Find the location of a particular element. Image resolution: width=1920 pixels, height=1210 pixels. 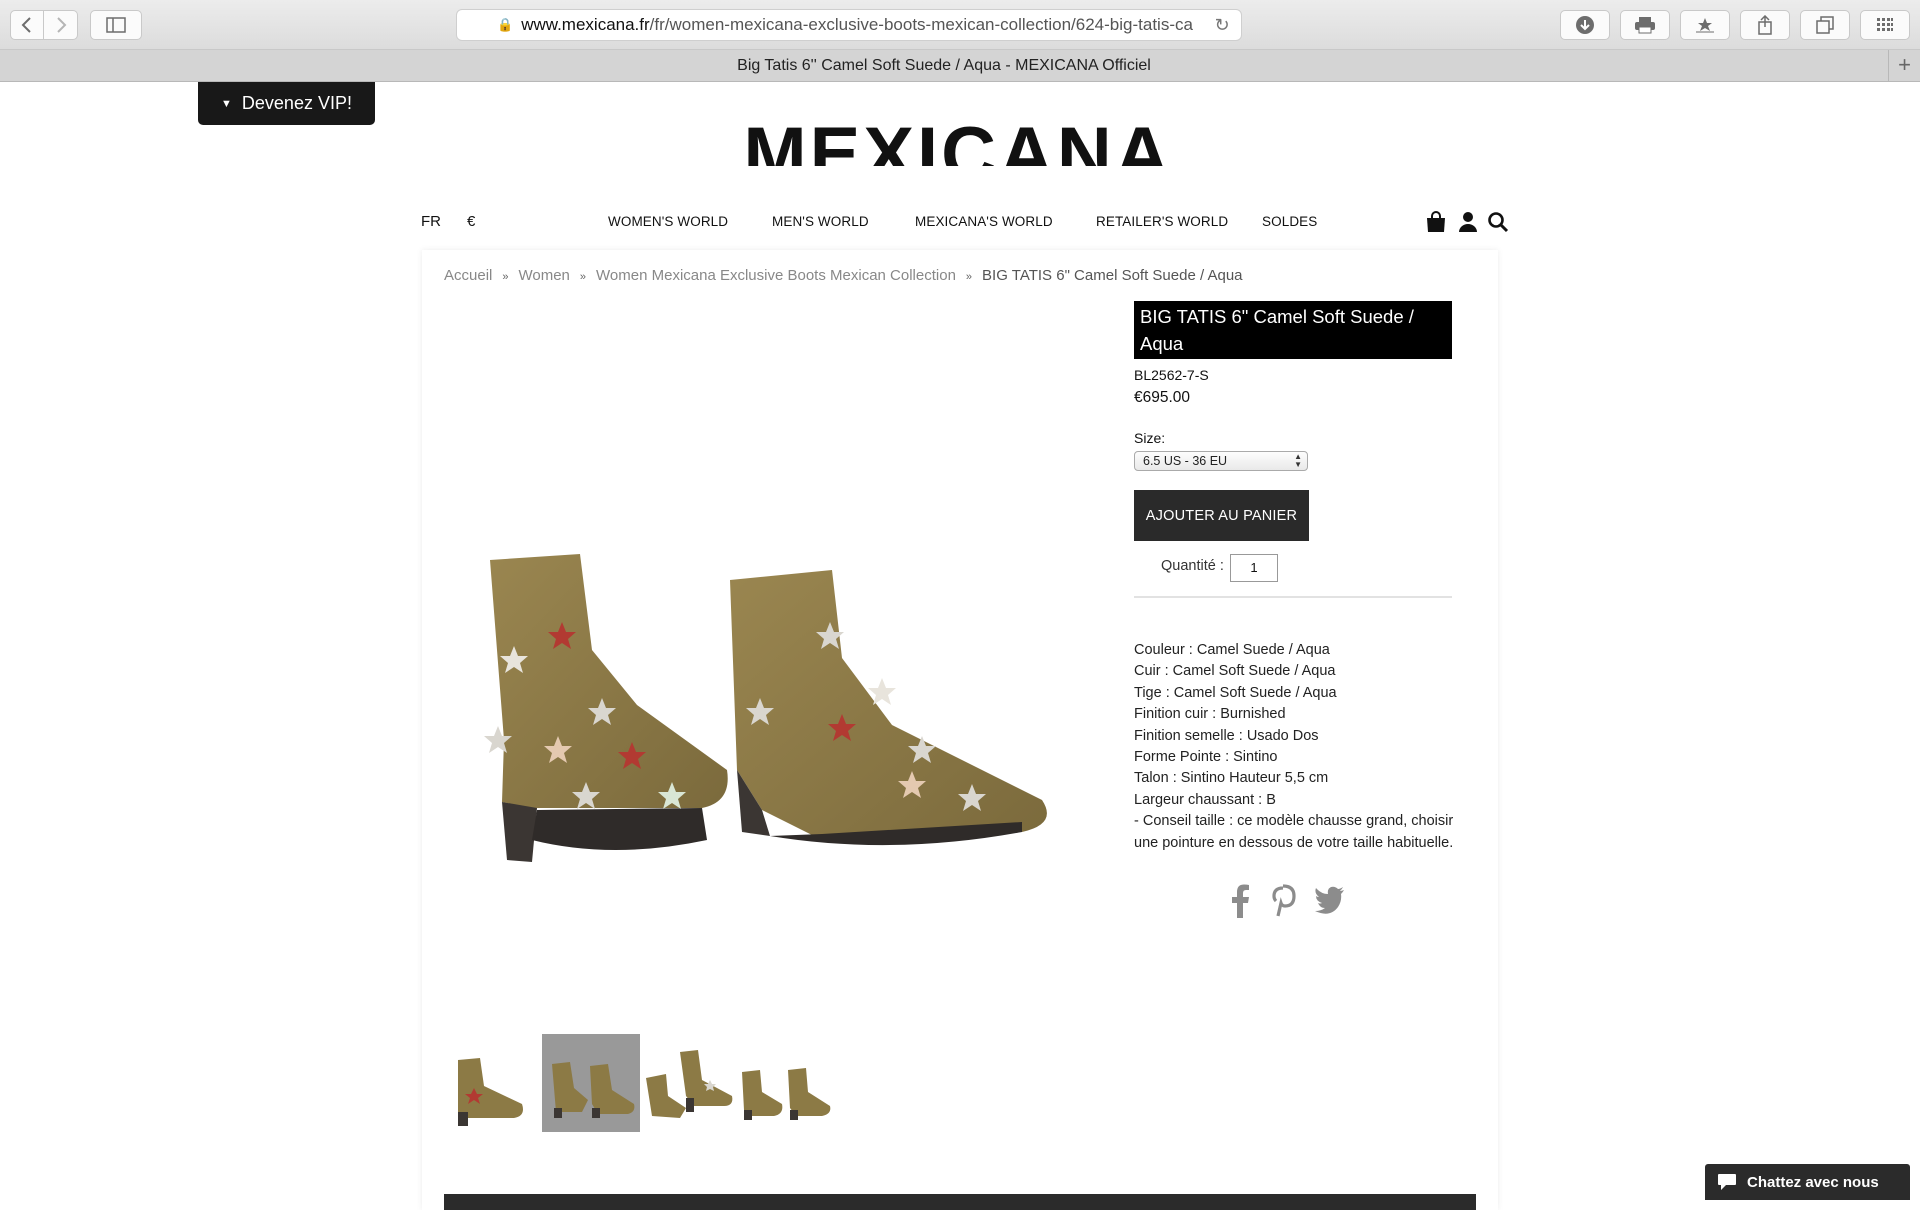

share-icon is located at coordinates (1765, 25).